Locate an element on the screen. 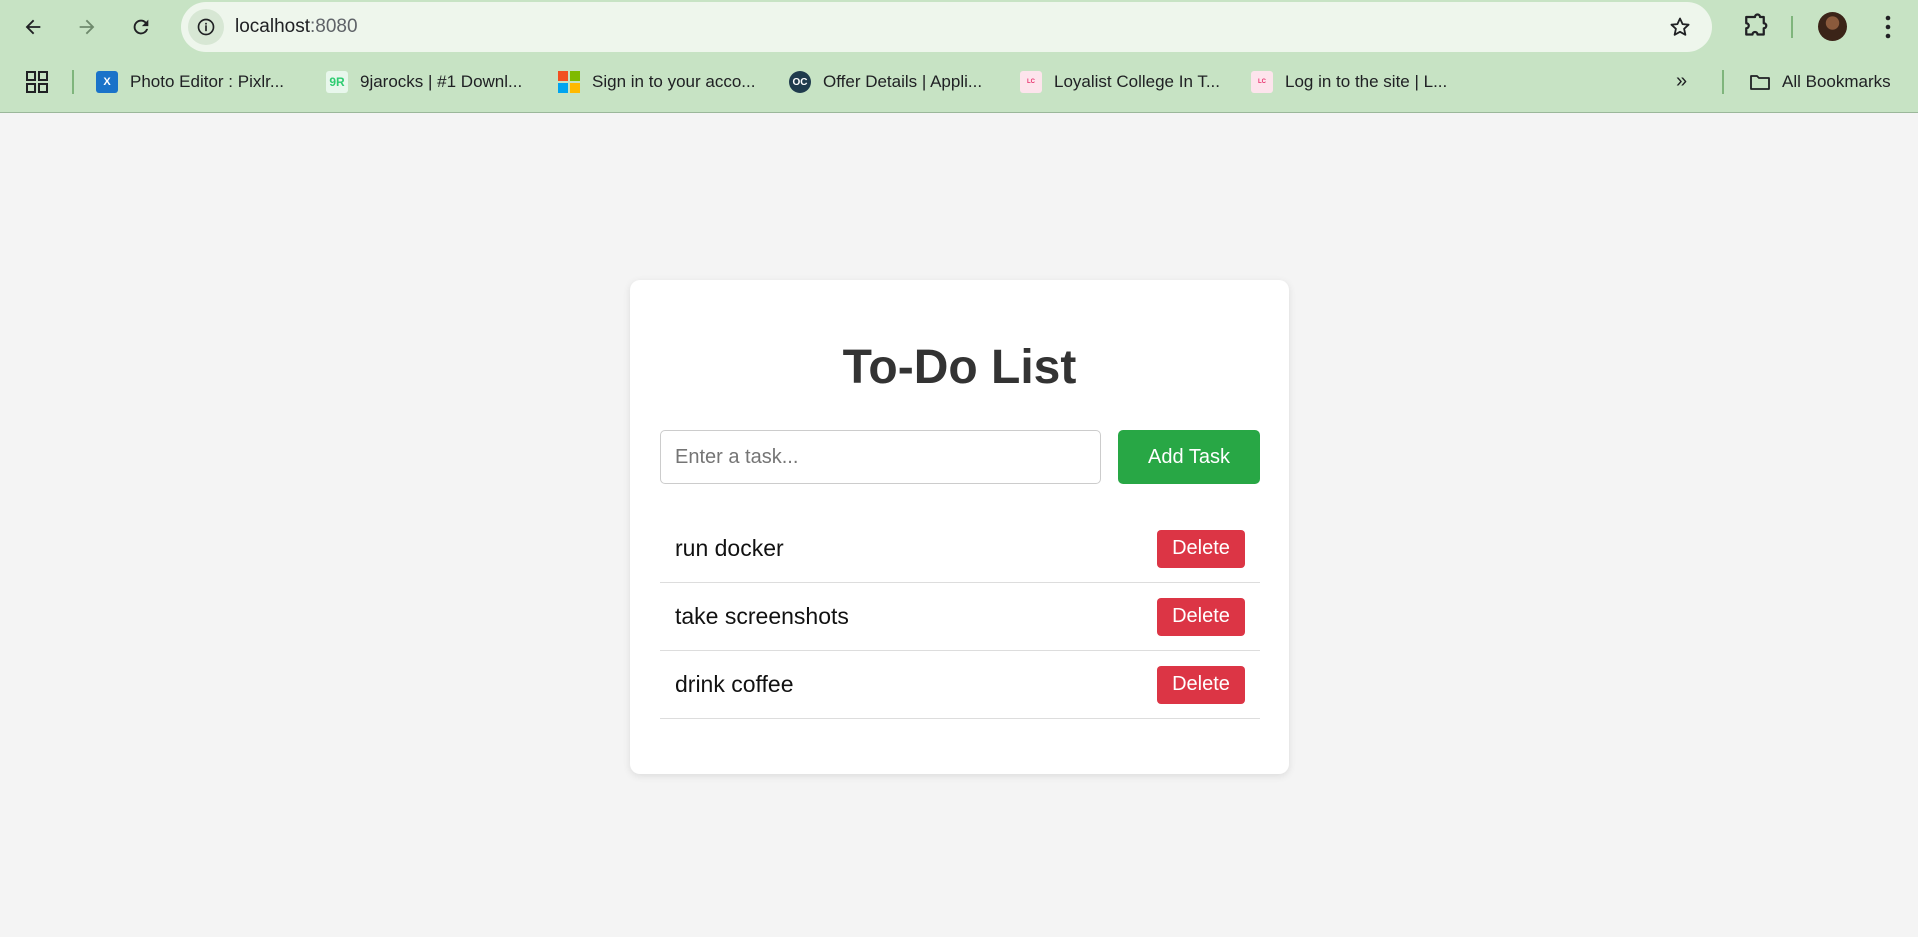 The height and width of the screenshot is (937, 1918). task-text: run docker is located at coordinates (729, 548).